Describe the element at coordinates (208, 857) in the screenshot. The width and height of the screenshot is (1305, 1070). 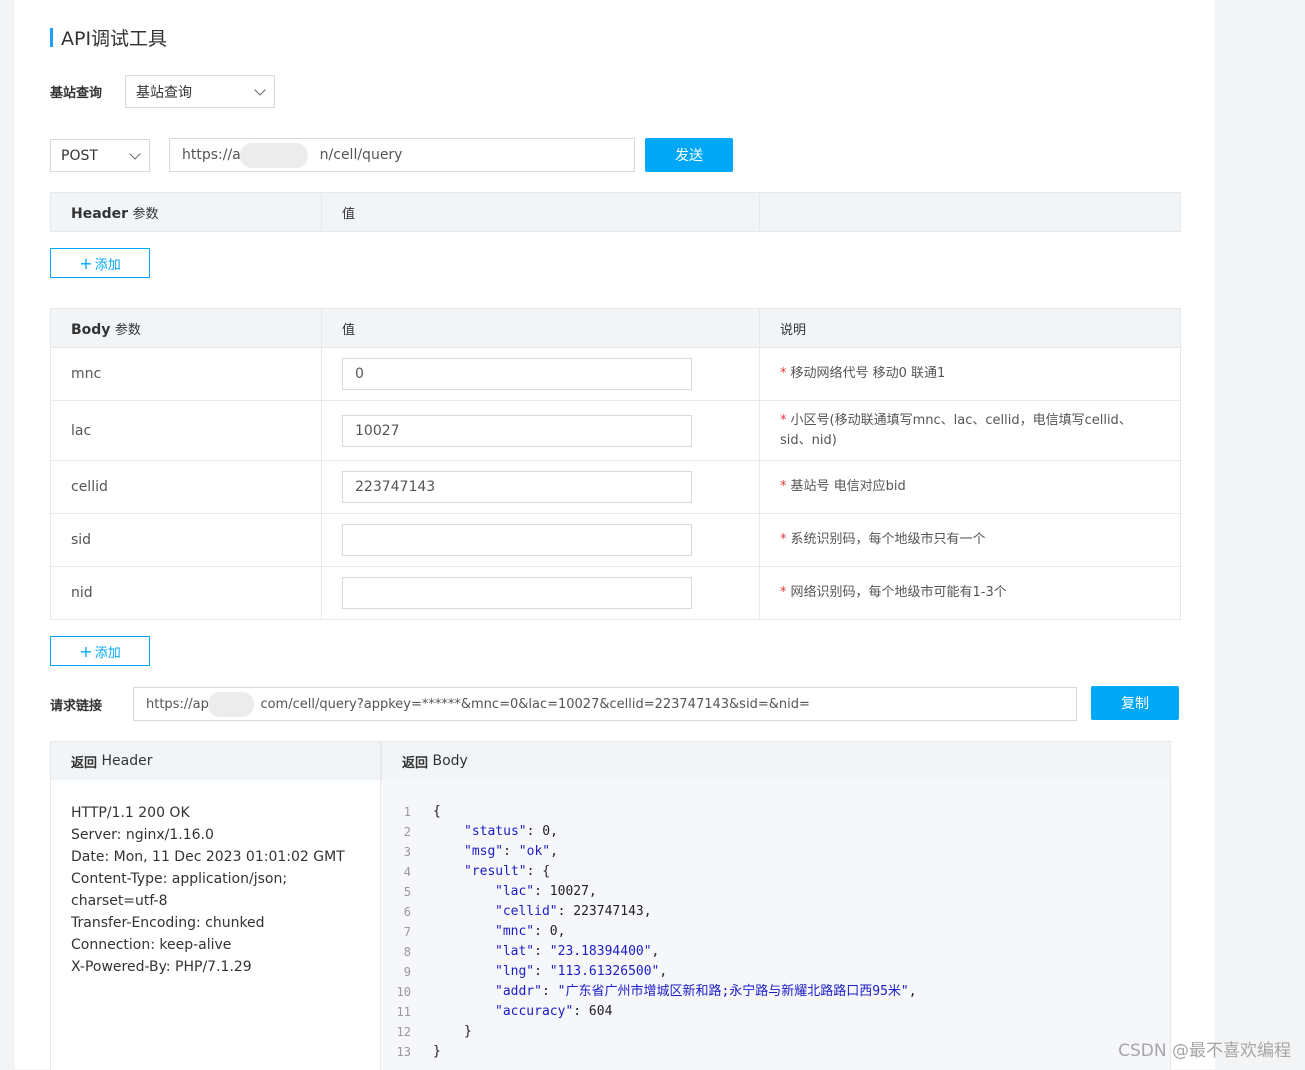
I see `header-line: Date: Mon, 11 Dec 2023 01:01:02 GMT` at that location.